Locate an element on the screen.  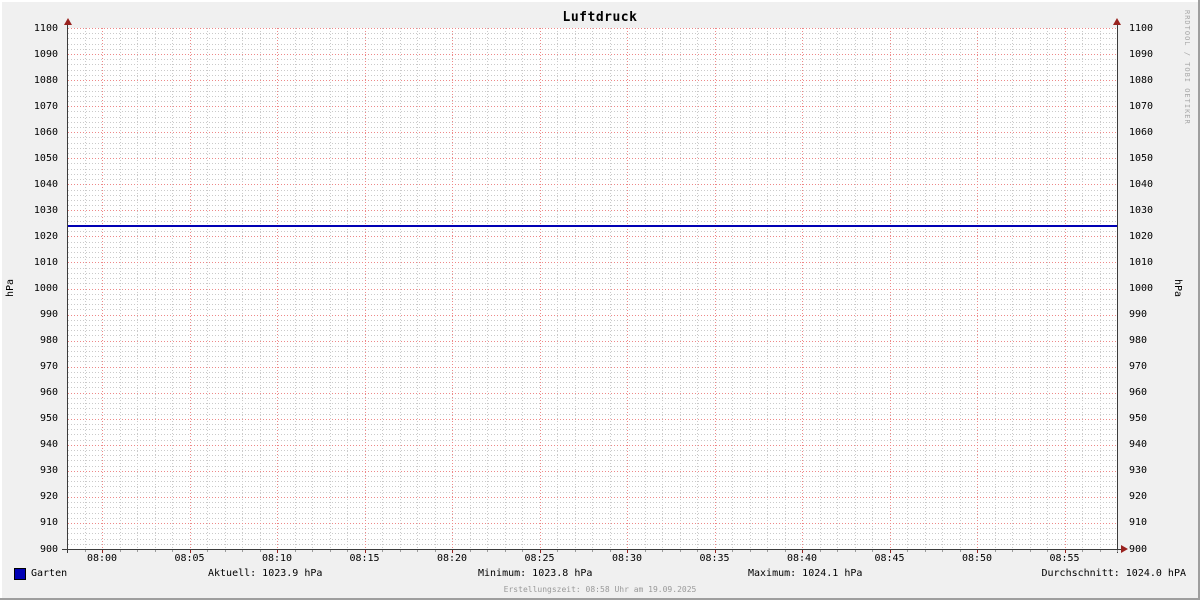
y-tick-label-left: 930 is located at coordinates (48, 471).